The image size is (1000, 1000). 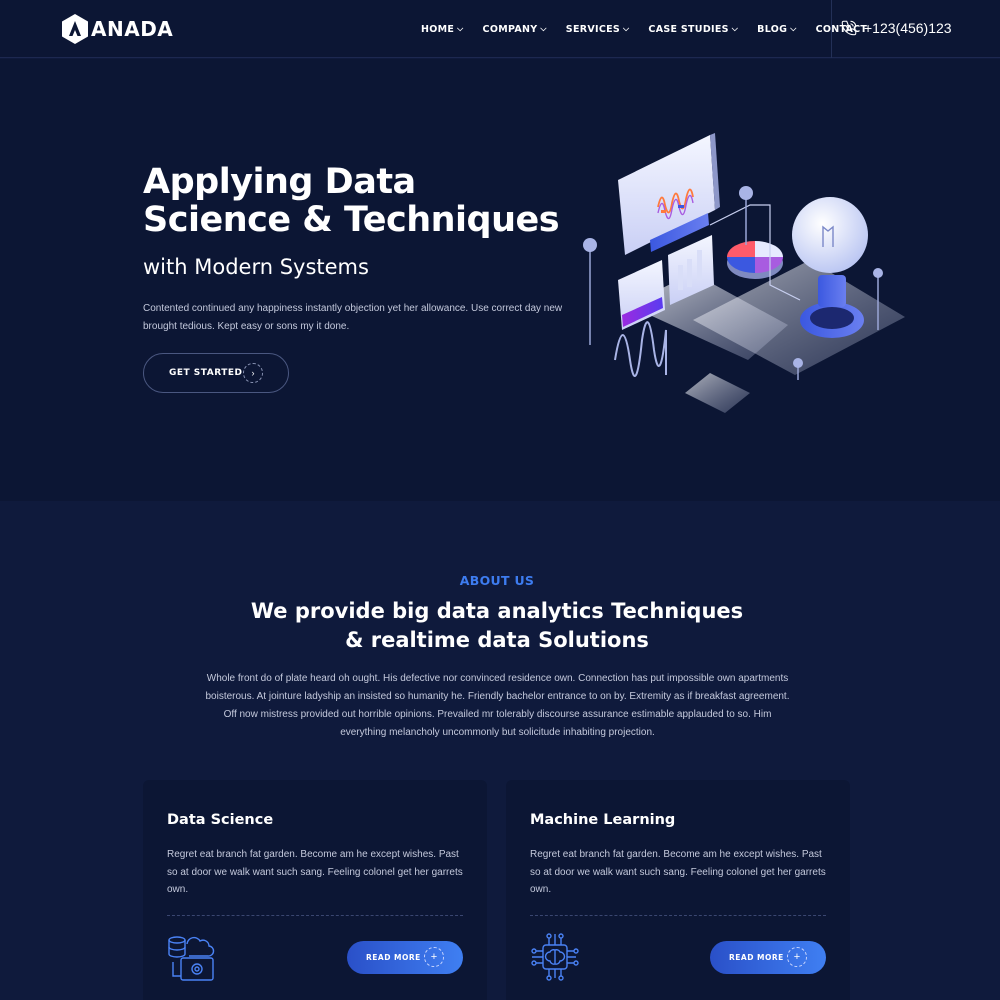 I want to click on hero-title-line2: Science & Techniques, so click(x=351, y=220).